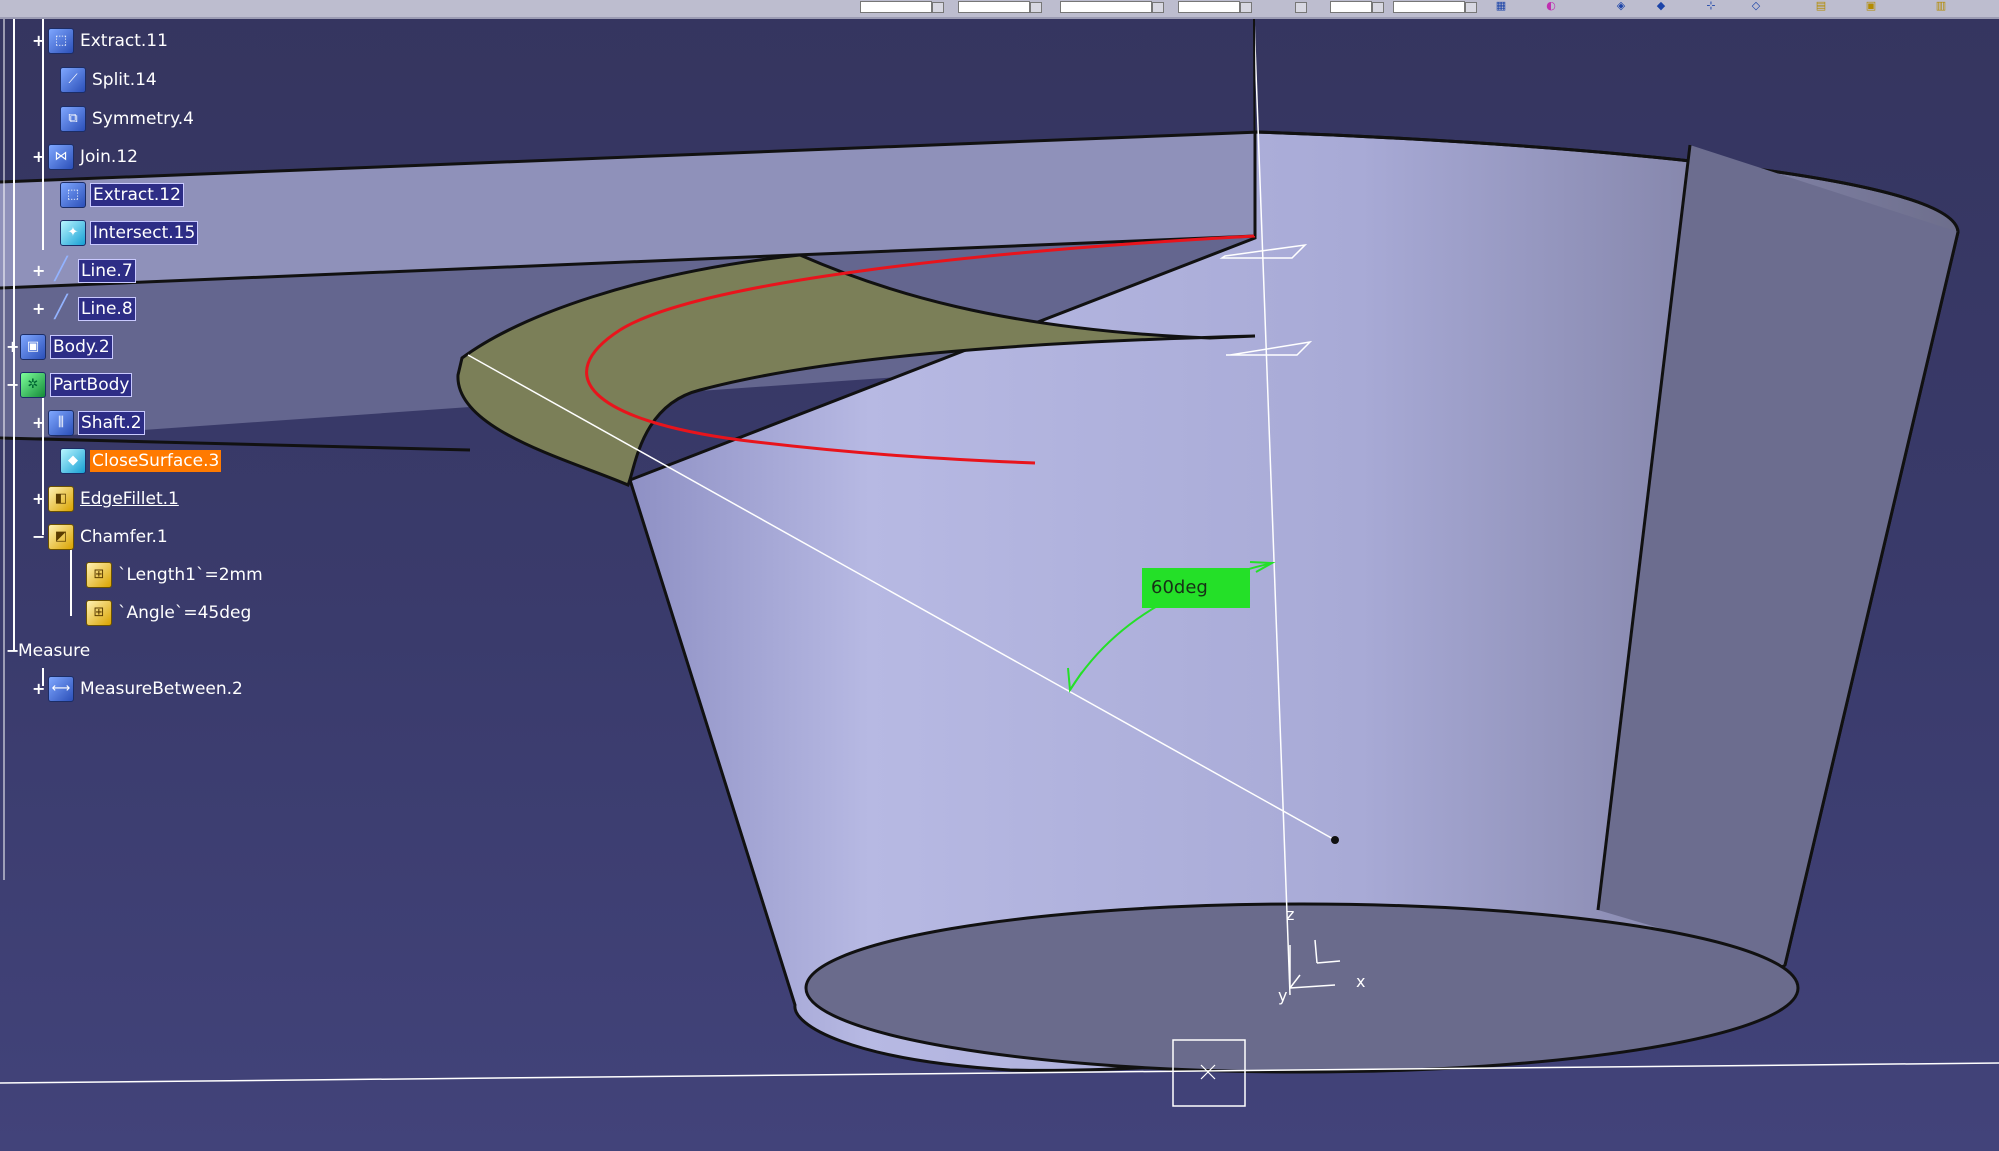 The width and height of the screenshot is (1999, 1151). I want to click on angle-annotation: 60deg, so click(1196, 588).